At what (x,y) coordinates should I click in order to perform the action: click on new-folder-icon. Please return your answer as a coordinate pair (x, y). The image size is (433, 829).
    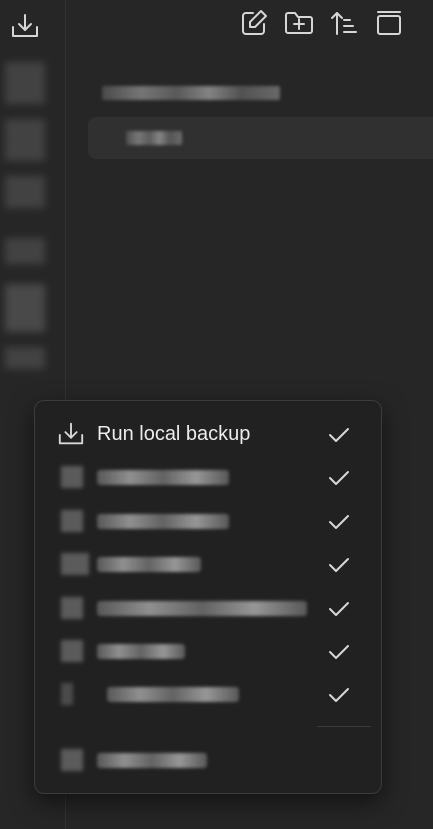
    Looking at the image, I should click on (299, 25).